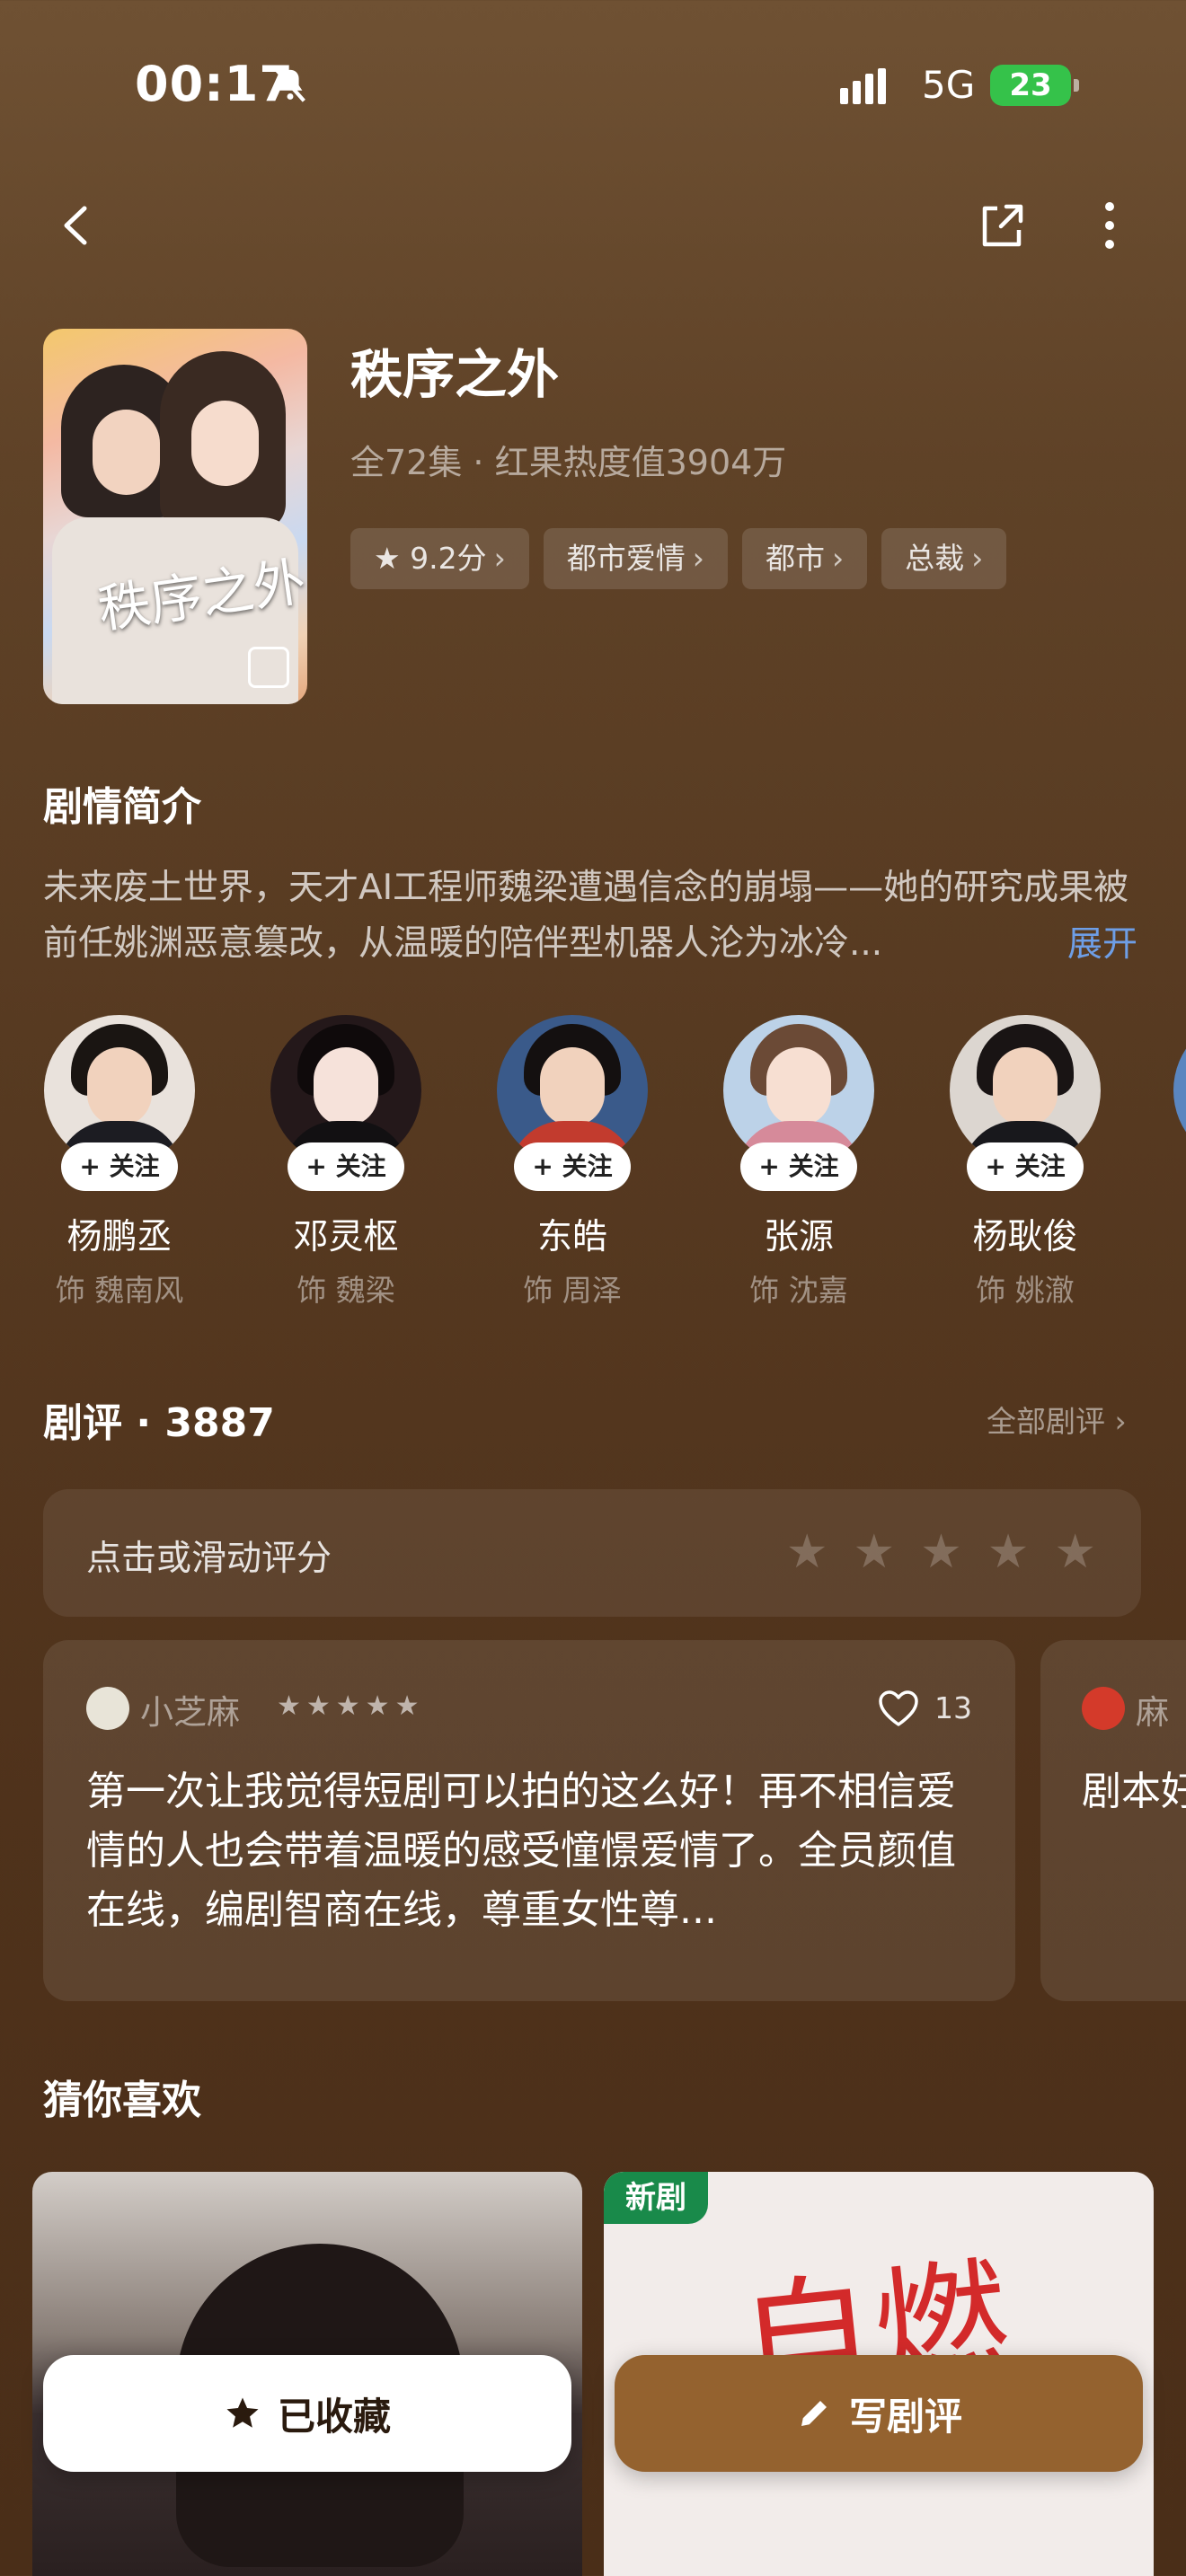 This screenshot has width=1186, height=2576. Describe the element at coordinates (568, 462) in the screenshot. I see `drama-subtitle: 全72集 · 红果热度值3904万` at that location.